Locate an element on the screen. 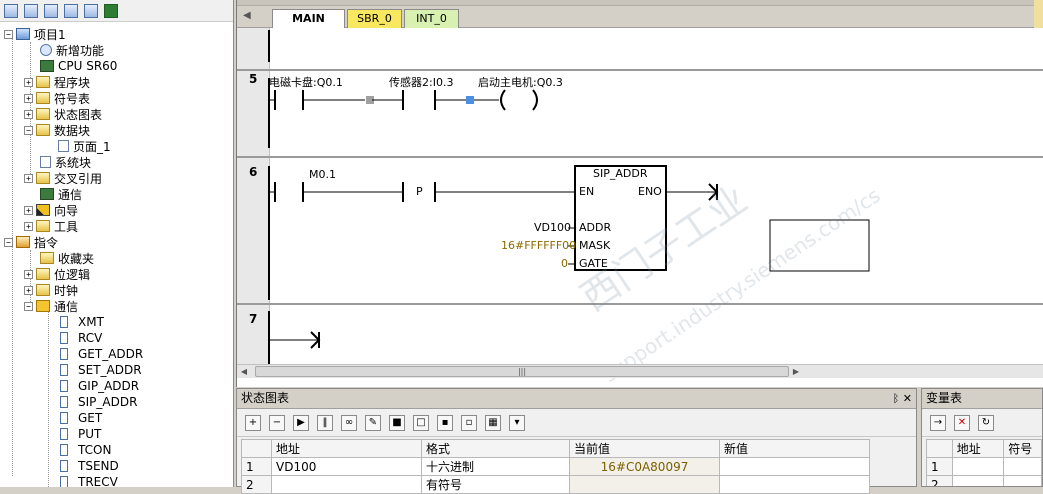  project-icon is located at coordinates (23, 34).